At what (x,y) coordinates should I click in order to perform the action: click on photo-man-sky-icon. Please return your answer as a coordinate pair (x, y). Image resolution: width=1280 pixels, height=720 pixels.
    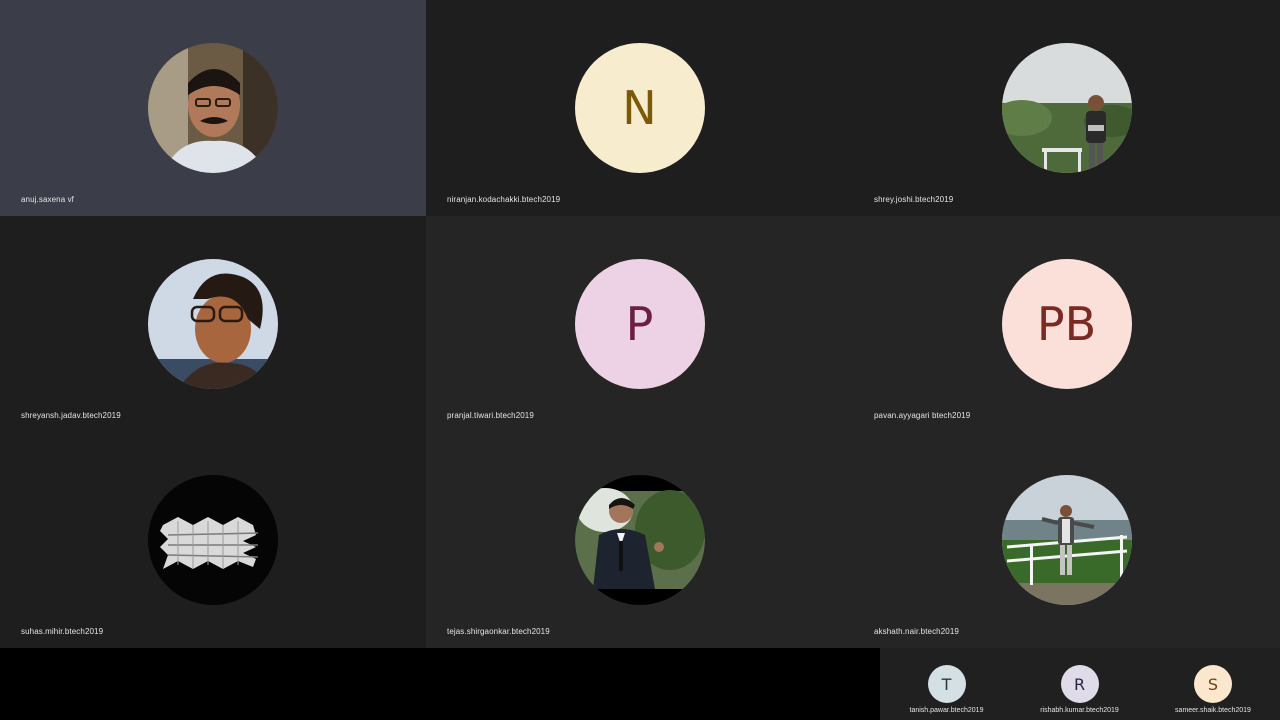
    Looking at the image, I should click on (213, 324).